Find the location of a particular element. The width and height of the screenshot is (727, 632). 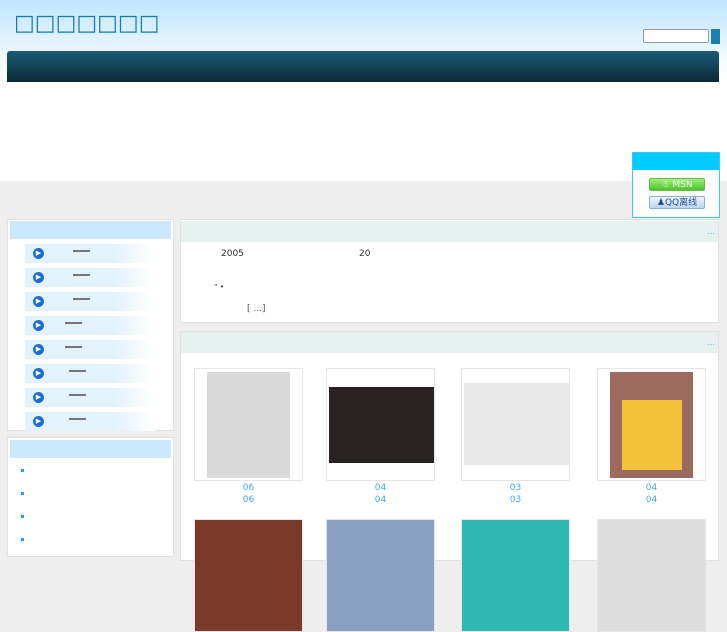

intro-panel: ... 2005 20 “ • [ ...] is located at coordinates (449, 271).